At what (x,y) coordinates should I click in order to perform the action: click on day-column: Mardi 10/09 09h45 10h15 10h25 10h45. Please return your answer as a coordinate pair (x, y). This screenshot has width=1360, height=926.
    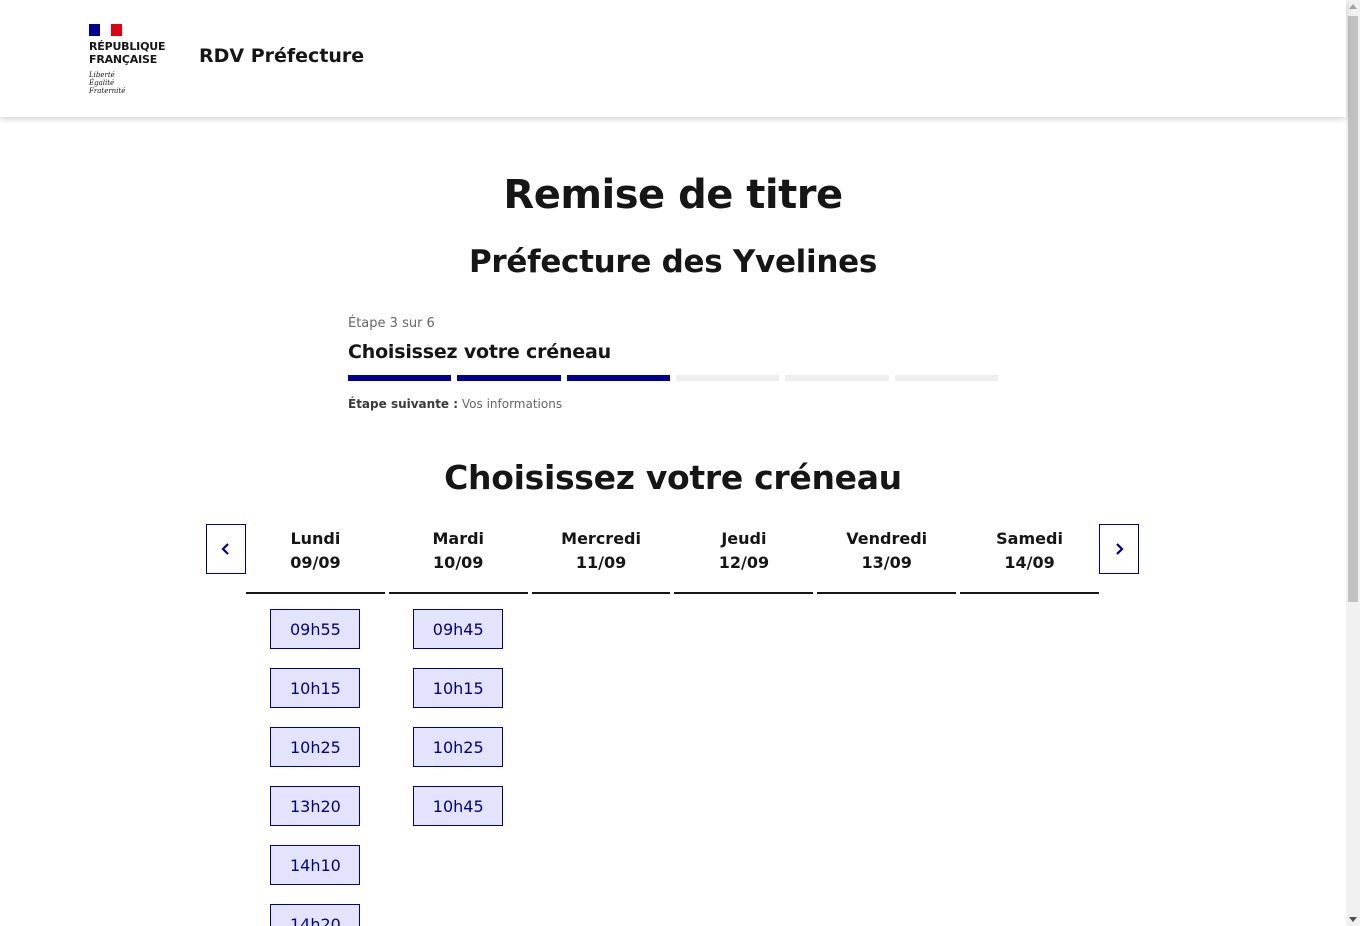
    Looking at the image, I should click on (458, 725).